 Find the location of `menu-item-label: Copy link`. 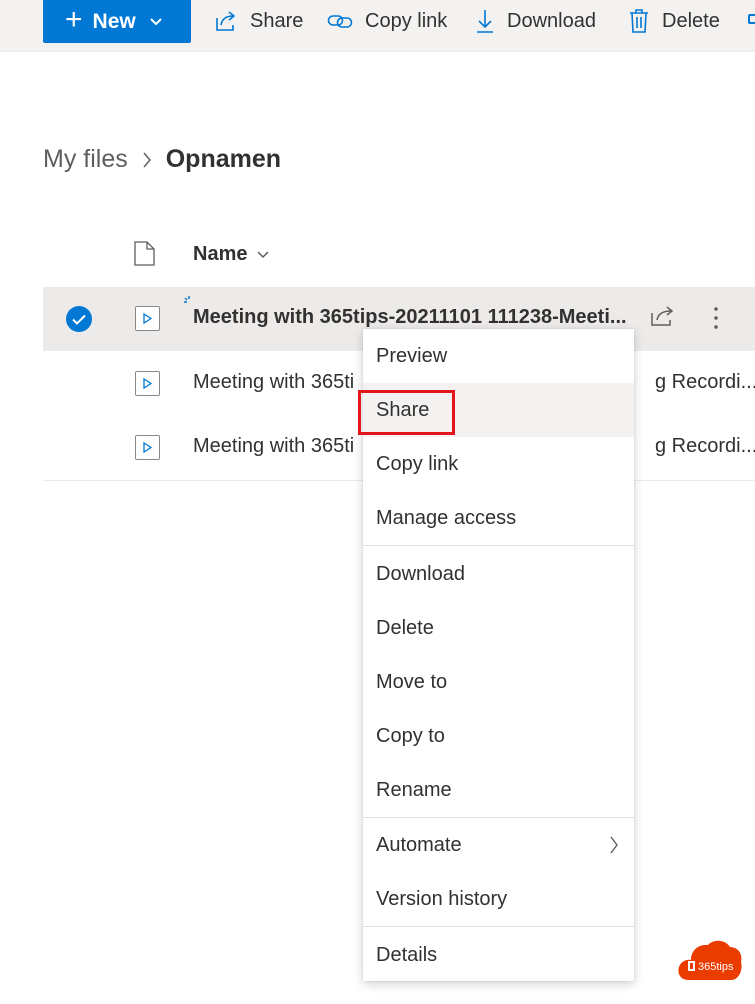

menu-item-label: Copy link is located at coordinates (417, 463).